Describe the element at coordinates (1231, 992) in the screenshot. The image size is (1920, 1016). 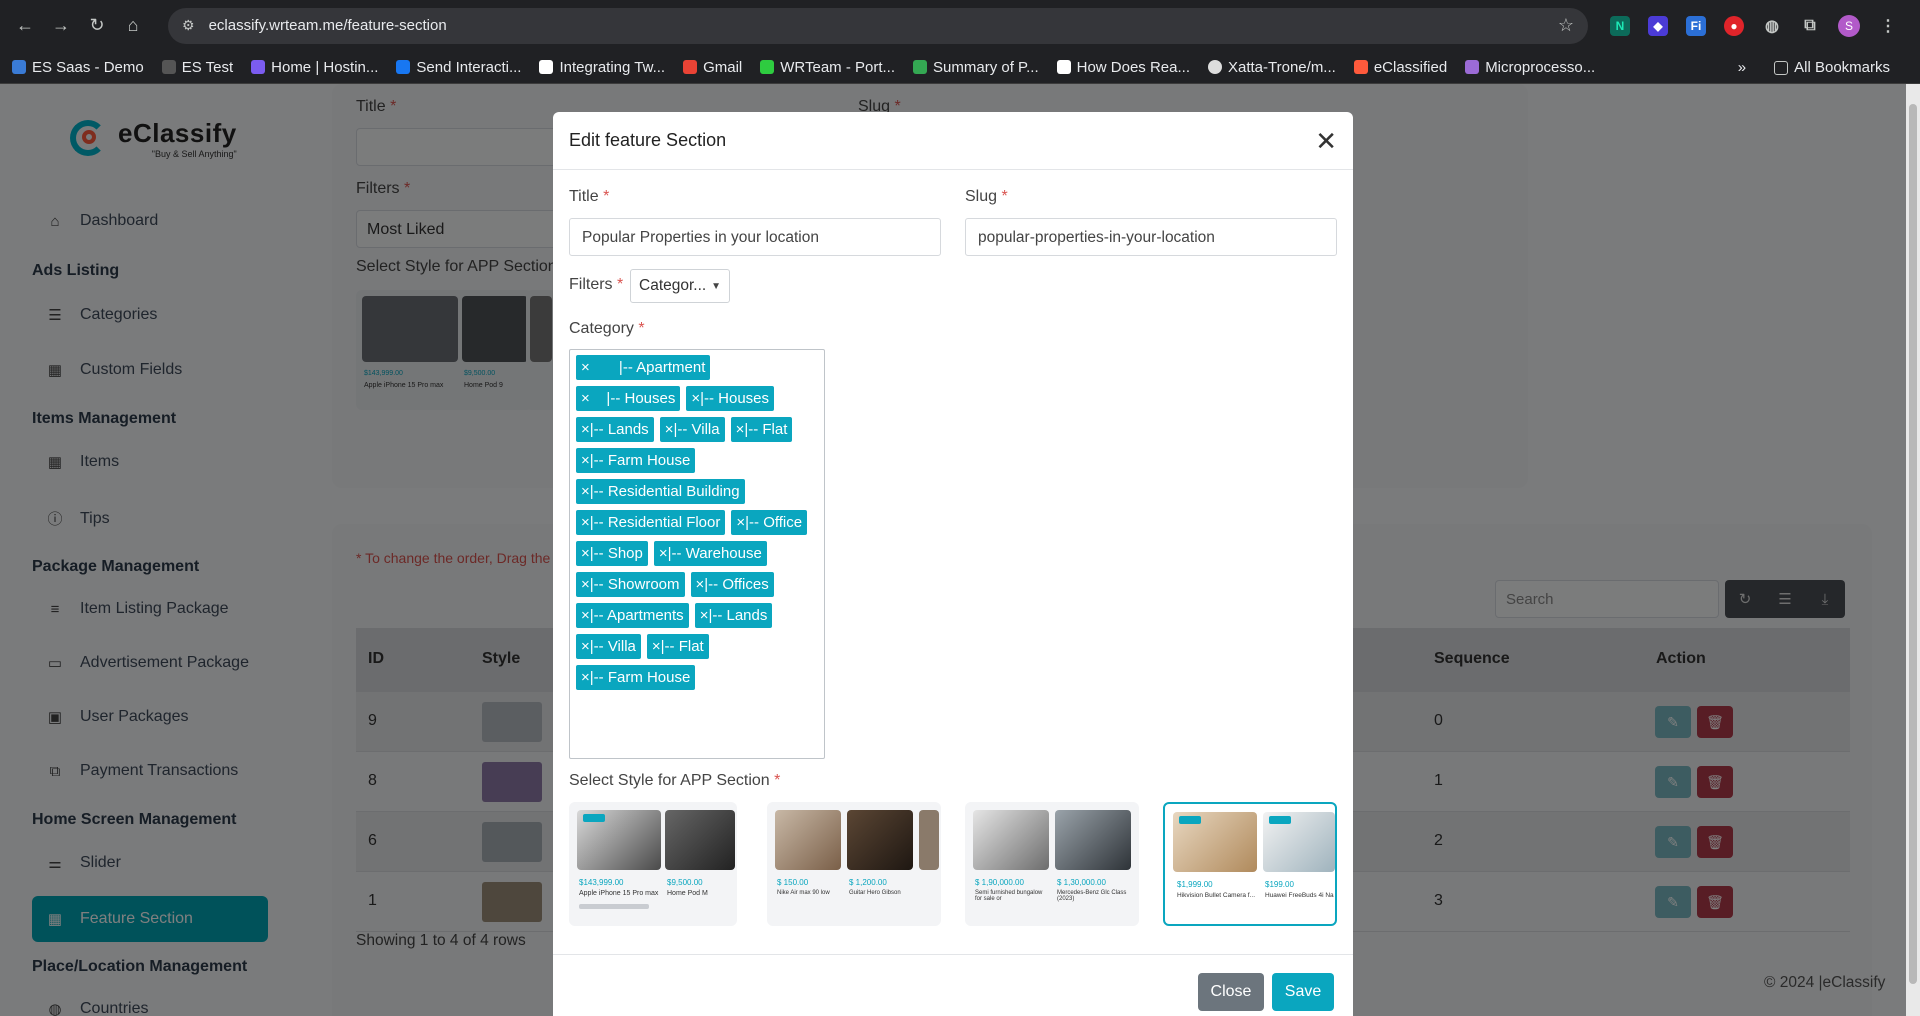
I see `close-button: Close` at that location.